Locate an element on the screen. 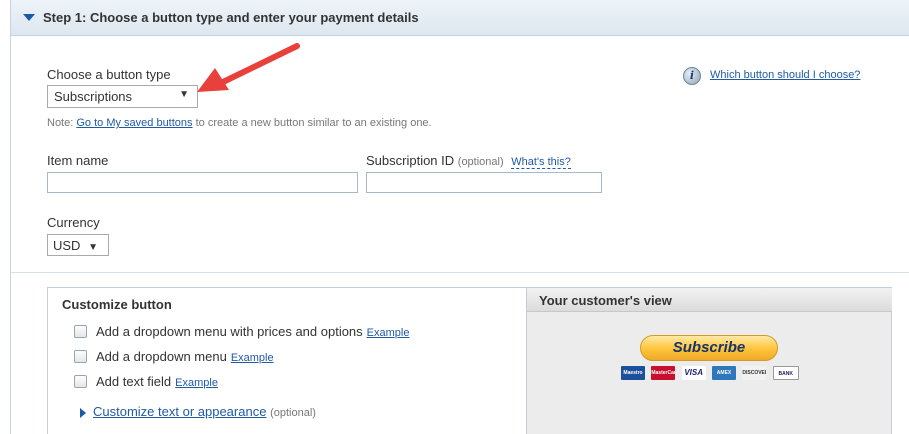 The image size is (909, 434). item-name-label: Item name is located at coordinates (78, 160).